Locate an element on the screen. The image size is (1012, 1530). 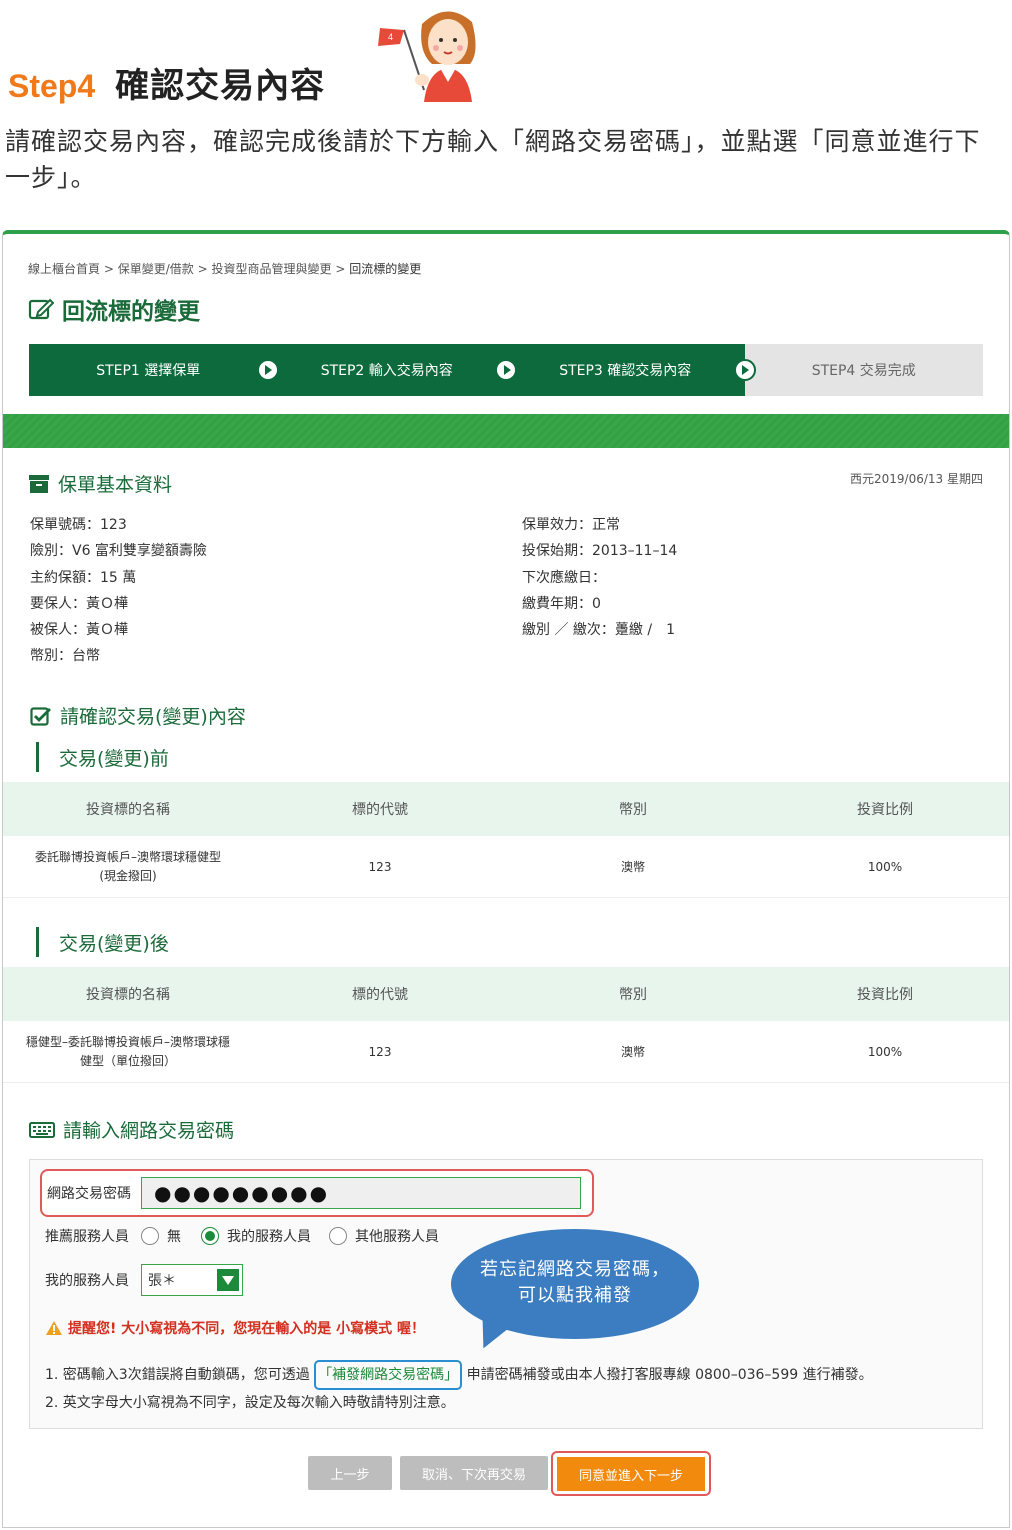
page-title-text: 回流標的變更 is located at coordinates (131, 312).